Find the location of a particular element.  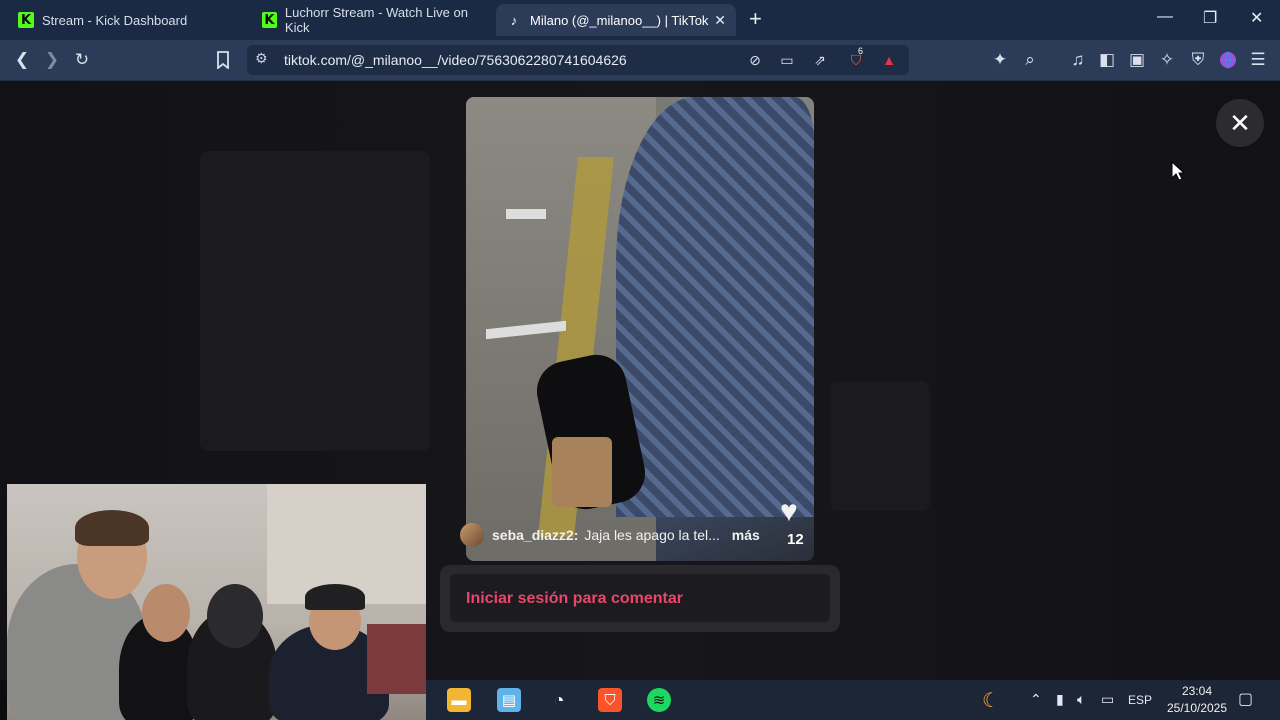

search-tab-icon: ⌕ is located at coordinates (1030, 60).